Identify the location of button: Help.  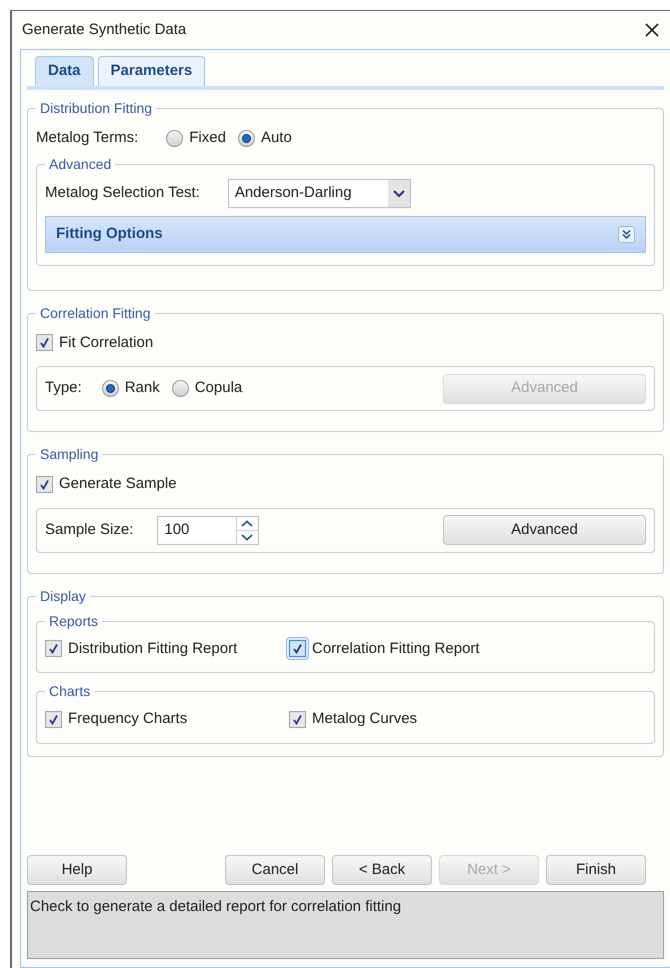
(77, 870).